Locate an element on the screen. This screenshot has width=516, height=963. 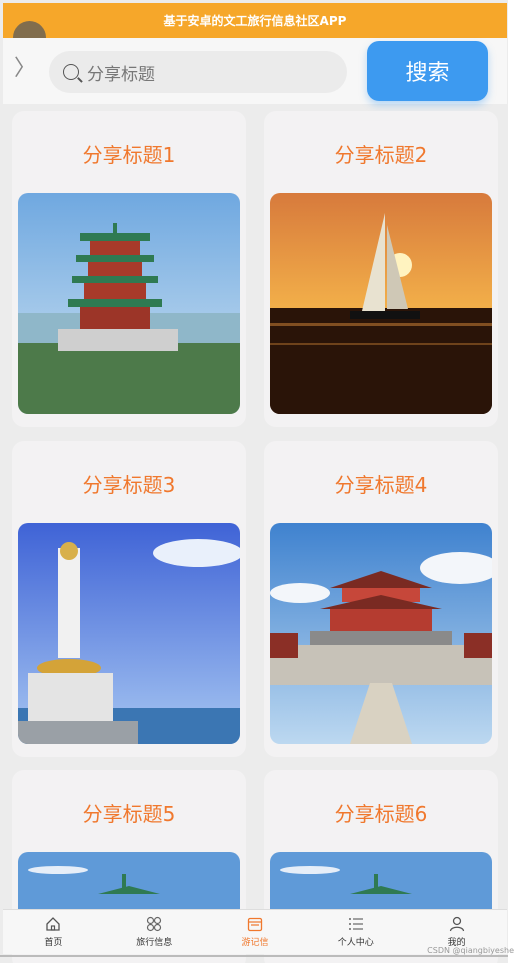
share-card-1: 分享标题1 is located at coordinates (129, 269).